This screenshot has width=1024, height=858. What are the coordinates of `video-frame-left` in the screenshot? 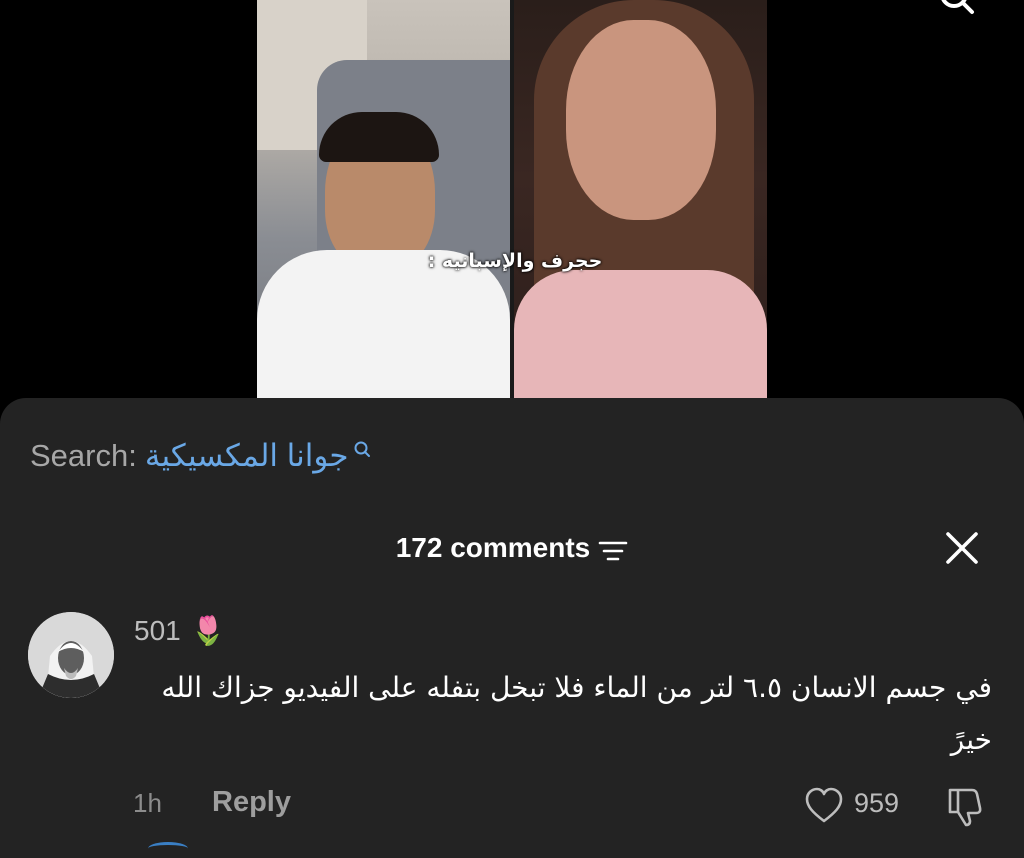 It's located at (383, 199).